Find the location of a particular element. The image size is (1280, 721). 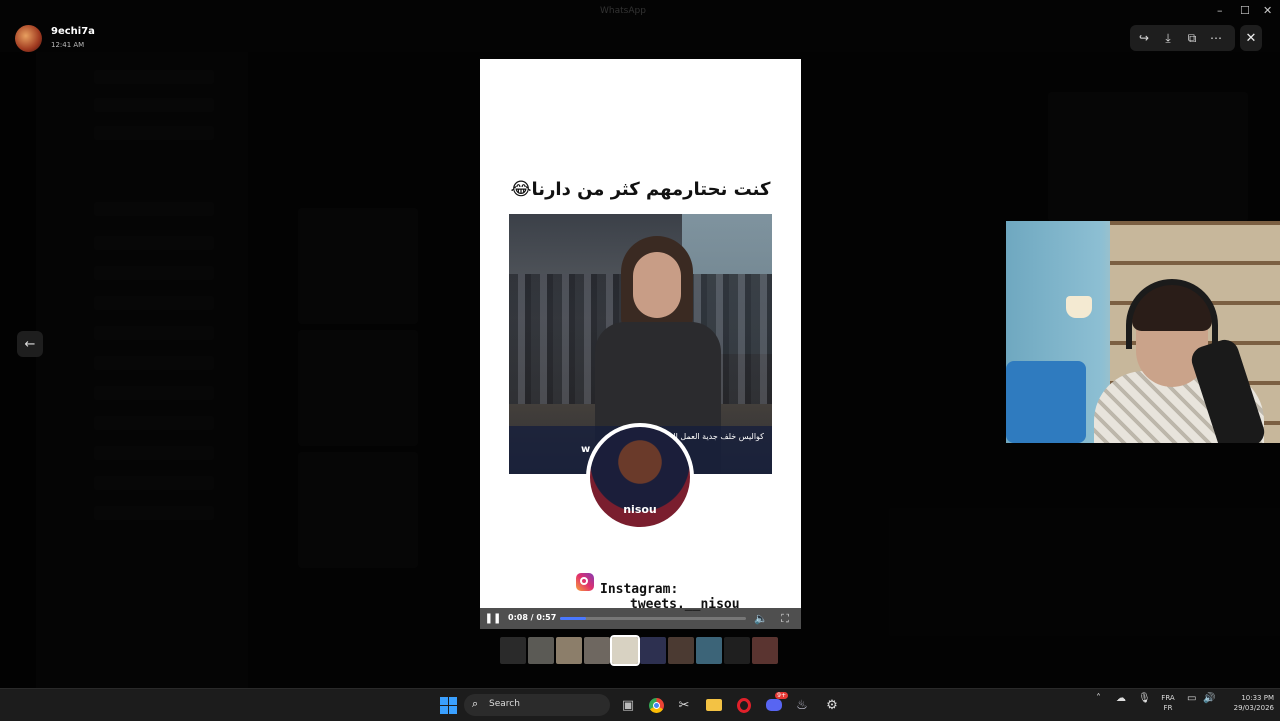

file-explorer-icon is located at coordinates (714, 705).